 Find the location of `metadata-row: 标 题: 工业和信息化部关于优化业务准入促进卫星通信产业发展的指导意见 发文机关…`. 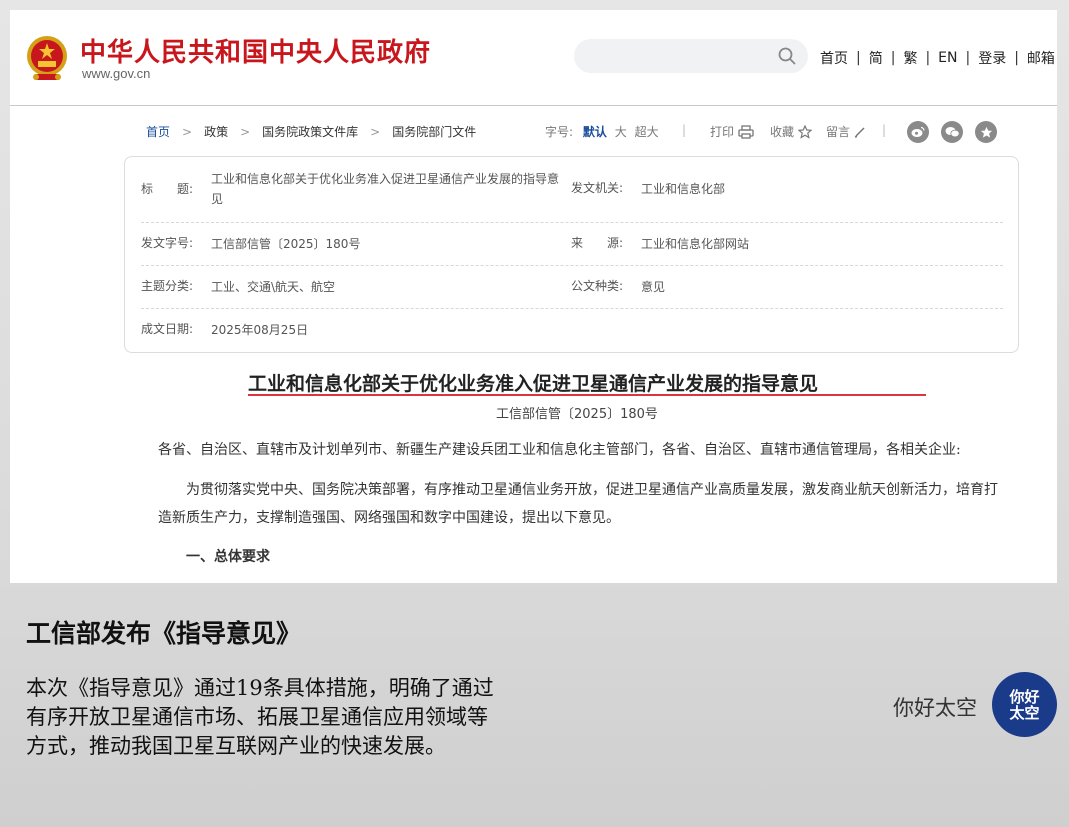

metadata-row: 标 题: 工业和信息化部关于优化业务准入促进卫星通信产业发展的指导意见 发文机关… is located at coordinates (572, 190).